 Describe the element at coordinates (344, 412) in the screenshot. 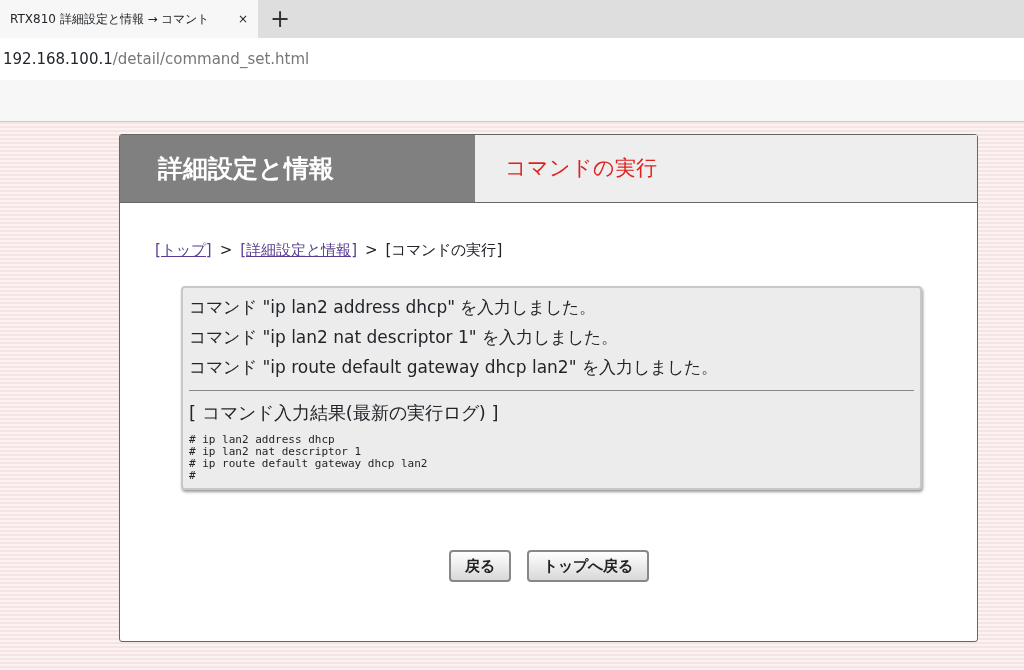

I see `result-heading: [ コマンド入力結果(最新の実行ログ) ]` at that location.